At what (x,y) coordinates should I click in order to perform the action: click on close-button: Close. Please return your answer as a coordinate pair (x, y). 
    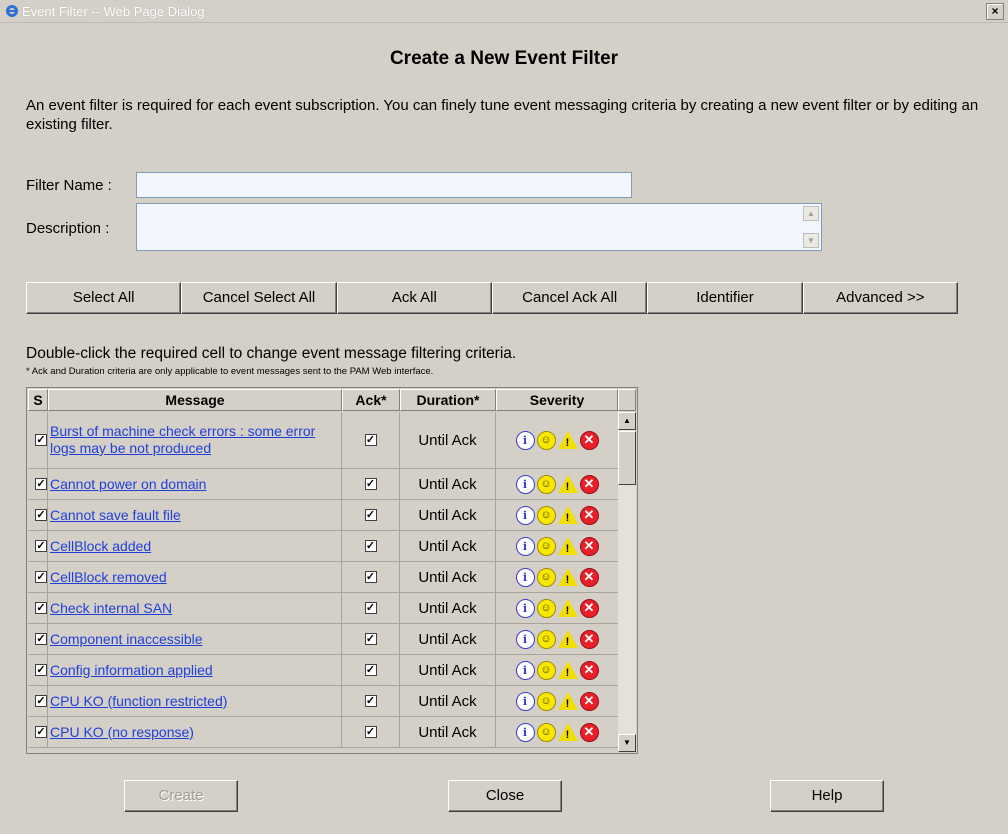
    Looking at the image, I should click on (505, 796).